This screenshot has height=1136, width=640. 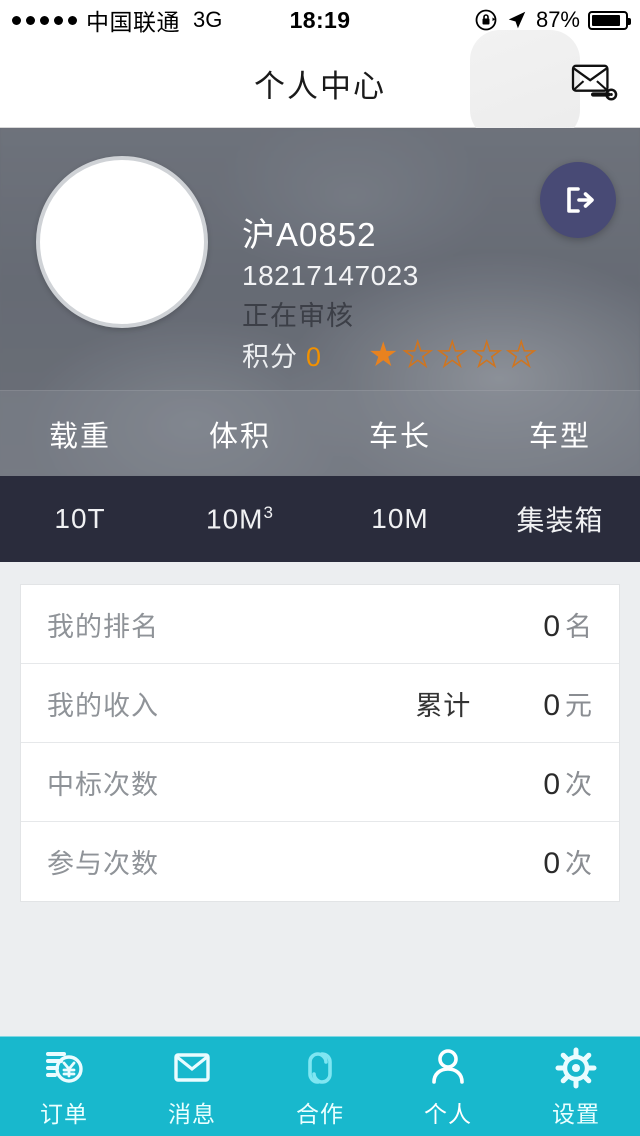 I want to click on page-title: 个人中心, so click(x=320, y=86).